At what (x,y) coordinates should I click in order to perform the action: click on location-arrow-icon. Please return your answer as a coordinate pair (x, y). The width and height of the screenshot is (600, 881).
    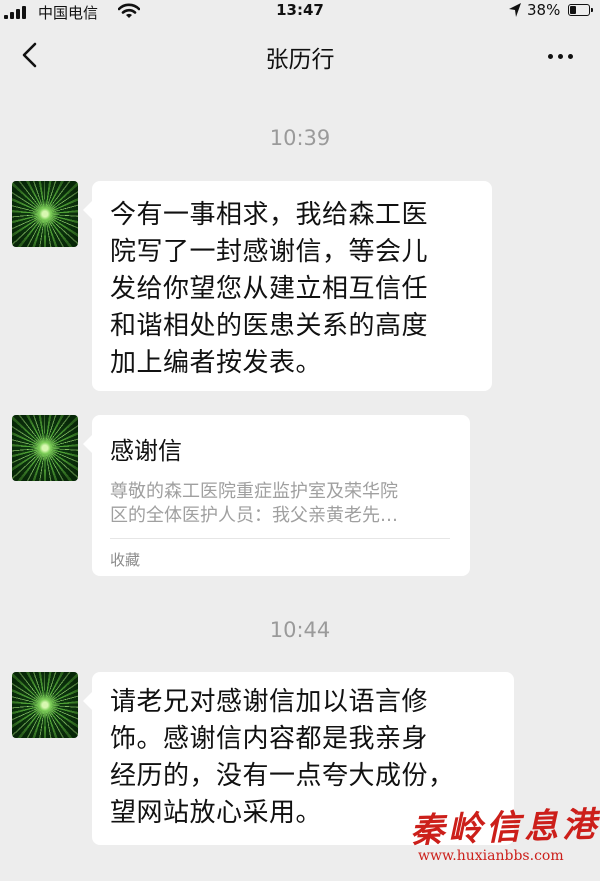
    Looking at the image, I should click on (515, 10).